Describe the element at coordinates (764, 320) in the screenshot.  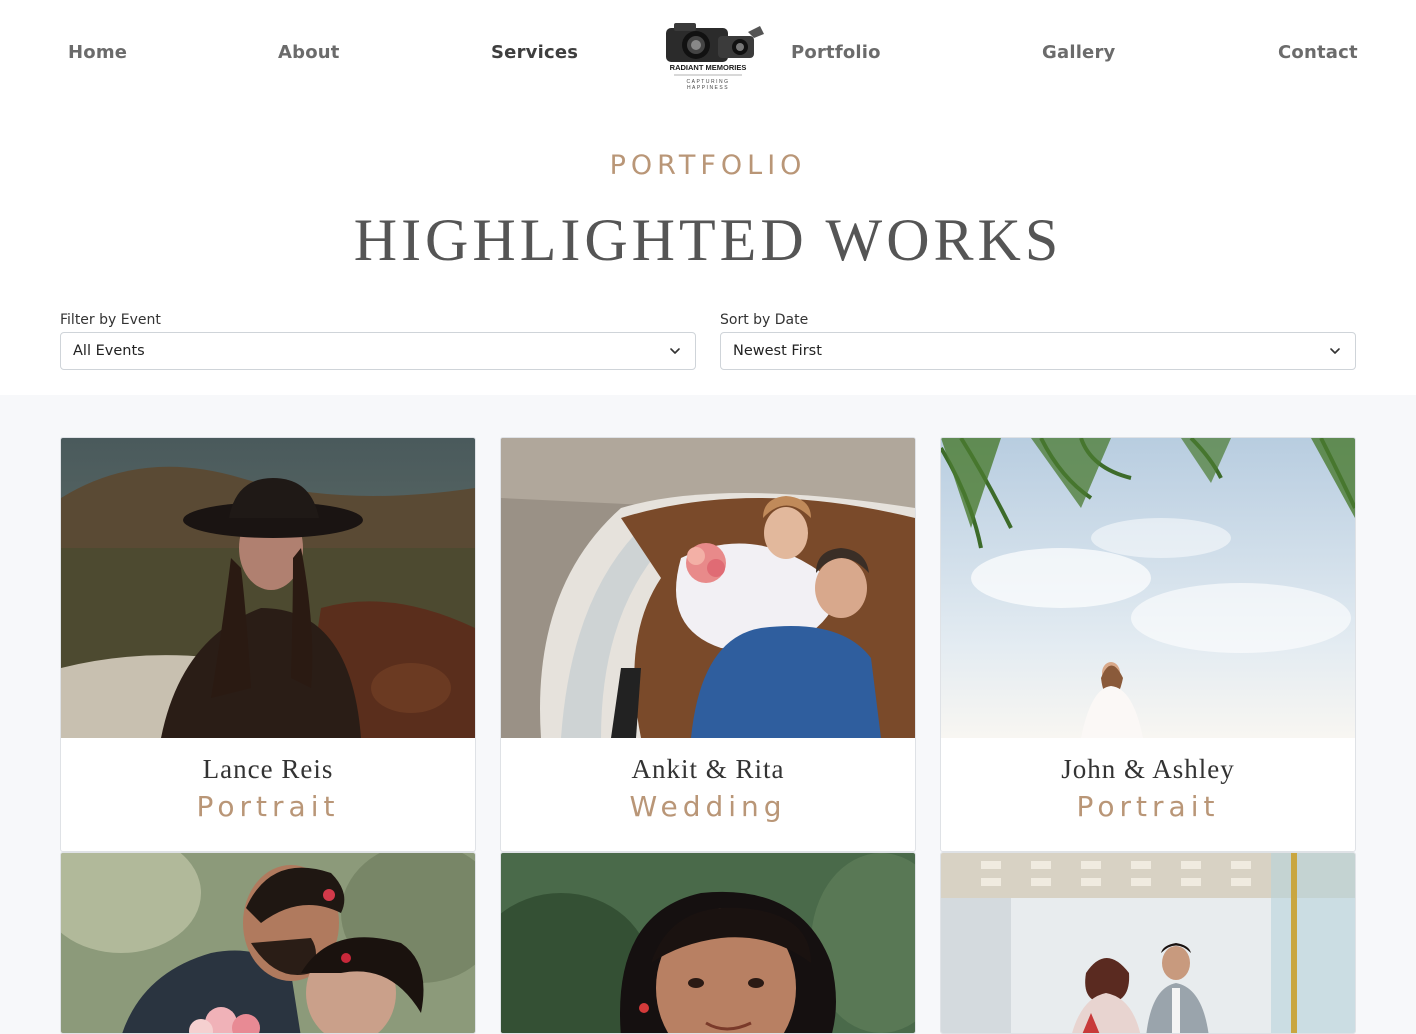
I see `date-sort-label: Sort by Date` at that location.